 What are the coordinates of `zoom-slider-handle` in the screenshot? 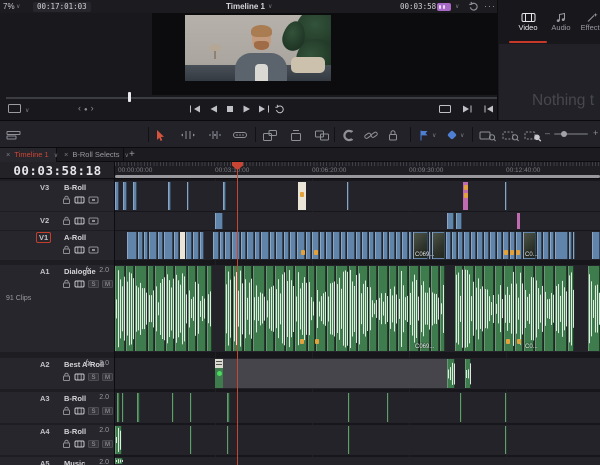 It's located at (563, 133).